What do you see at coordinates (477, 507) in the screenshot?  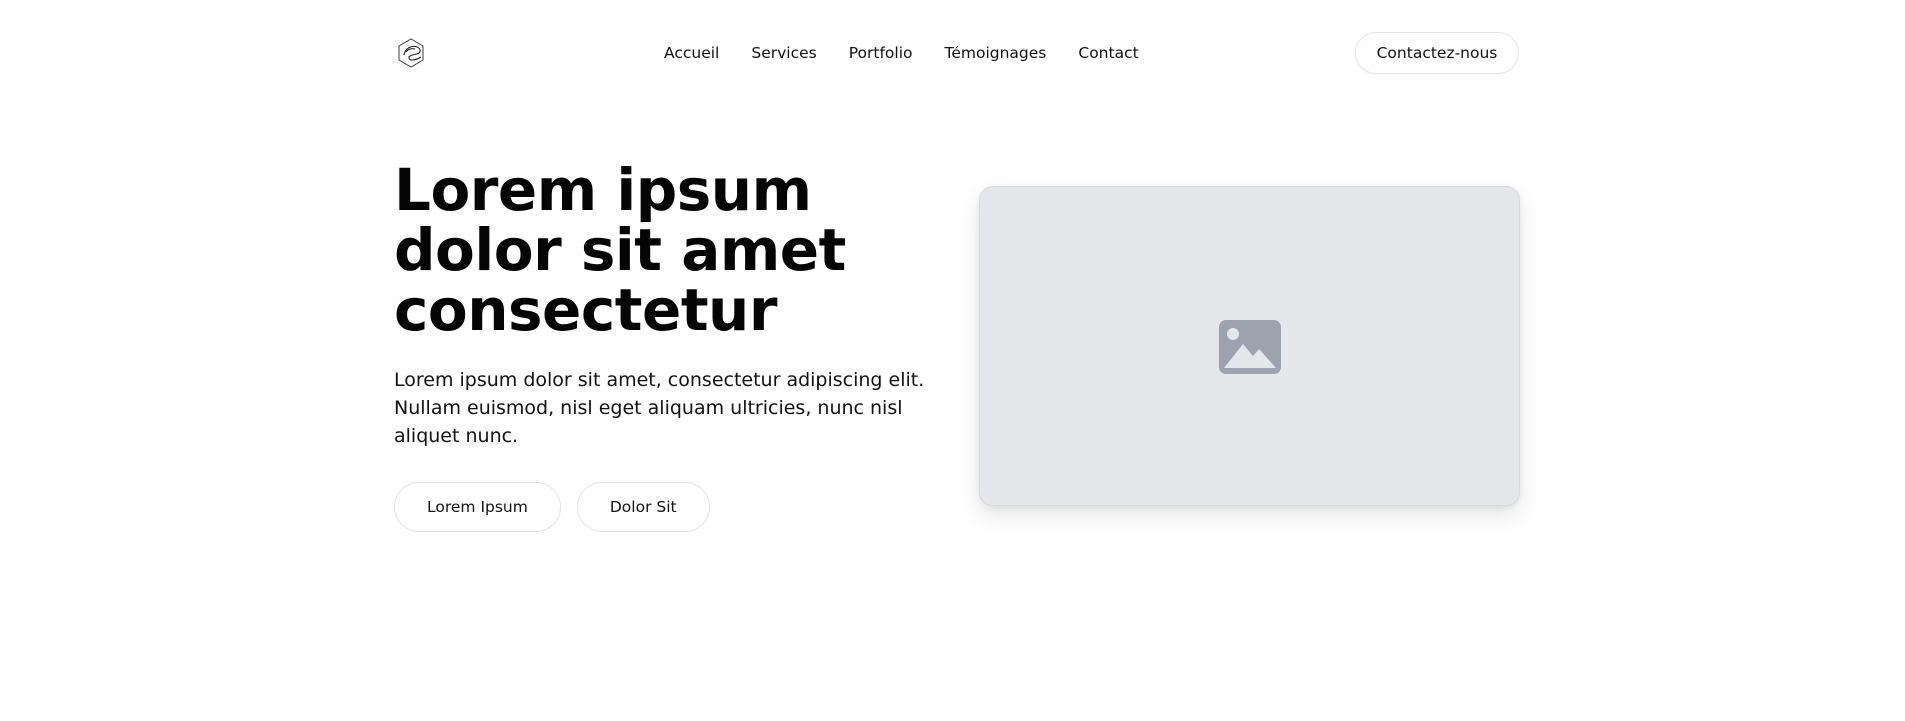 I see `lorem-ipsum-button: Lorem Ipsum` at bounding box center [477, 507].